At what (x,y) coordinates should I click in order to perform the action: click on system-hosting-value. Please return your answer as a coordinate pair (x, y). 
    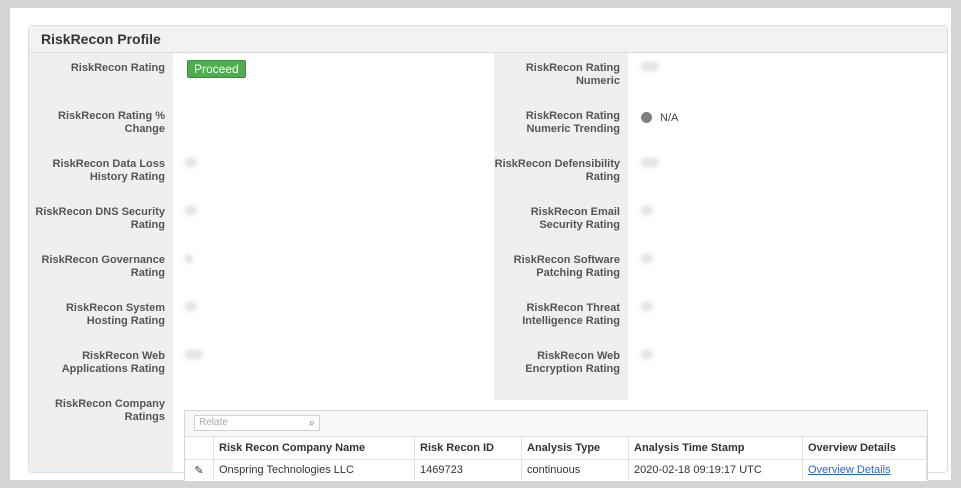
    Looking at the image, I should click on (191, 308).